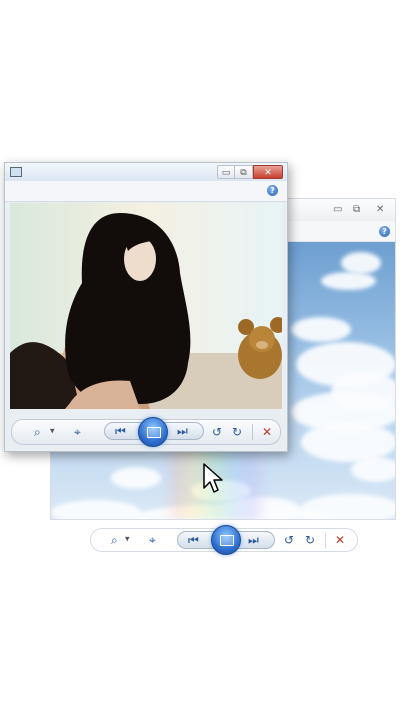 The height and width of the screenshot is (711, 400). I want to click on title-bar: ▭ ⧉ ✕, so click(146, 172).